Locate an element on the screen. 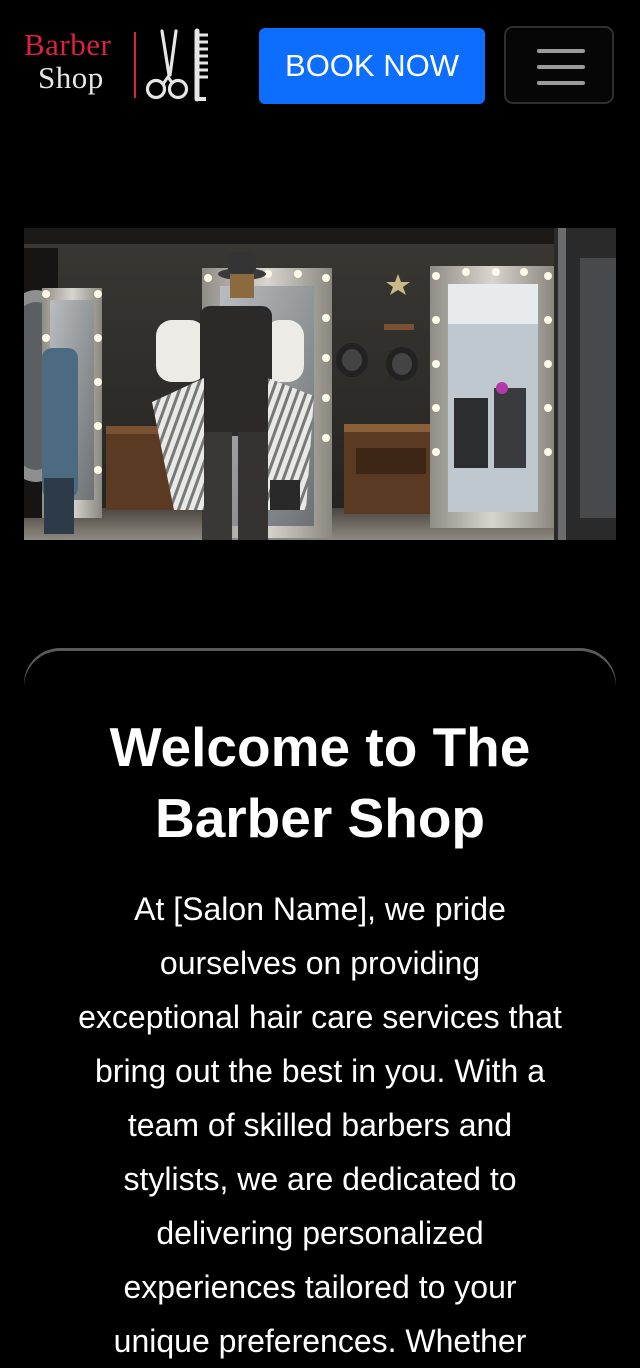 The height and width of the screenshot is (1368, 640). brand-logo-link: Barber Shop is located at coordinates (117, 66).